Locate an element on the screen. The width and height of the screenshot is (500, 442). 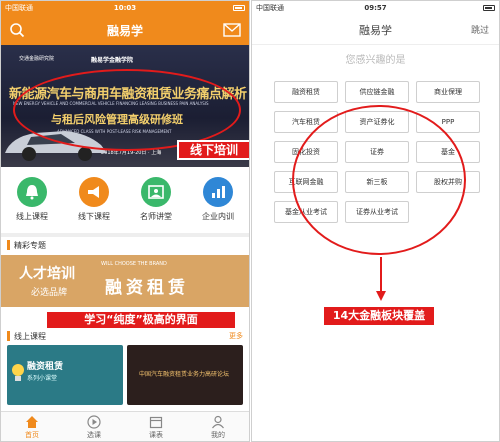
grid-item-corporate: 企业内训 is located at coordinates (218, 203).